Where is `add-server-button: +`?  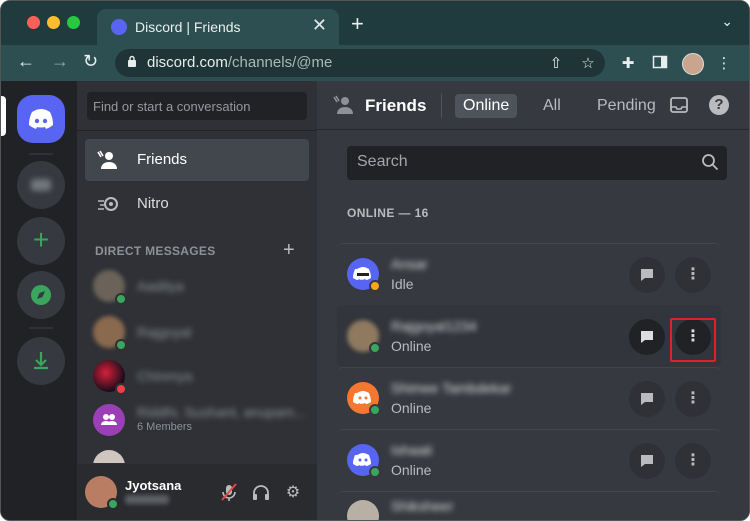
add-server-button: + is located at coordinates (41, 241).